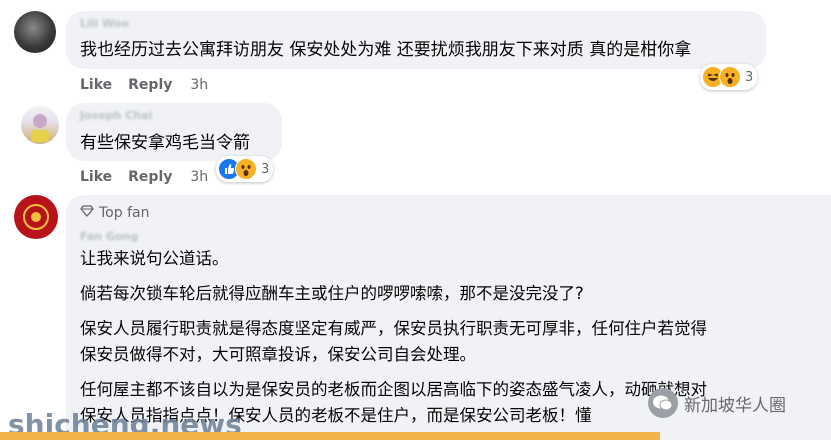 The height and width of the screenshot is (441, 831). I want to click on comment-text: 我也经历过去公寓拜访朋友 保安处处为难 还要扰烦我朋友下来对质 真的是柑你拿, so click(386, 50).